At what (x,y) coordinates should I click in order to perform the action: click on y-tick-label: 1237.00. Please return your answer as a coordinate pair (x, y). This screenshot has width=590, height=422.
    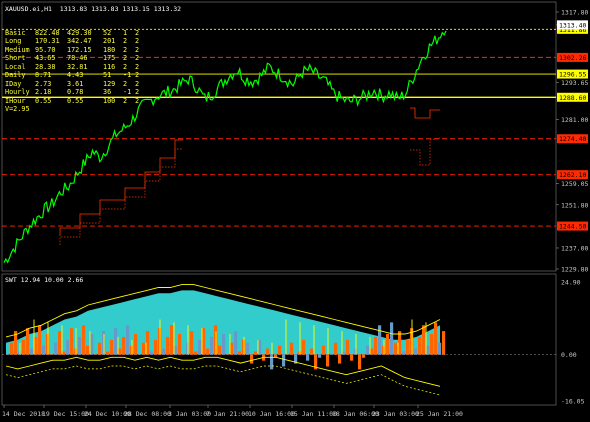
    Looking at the image, I should click on (574, 248).